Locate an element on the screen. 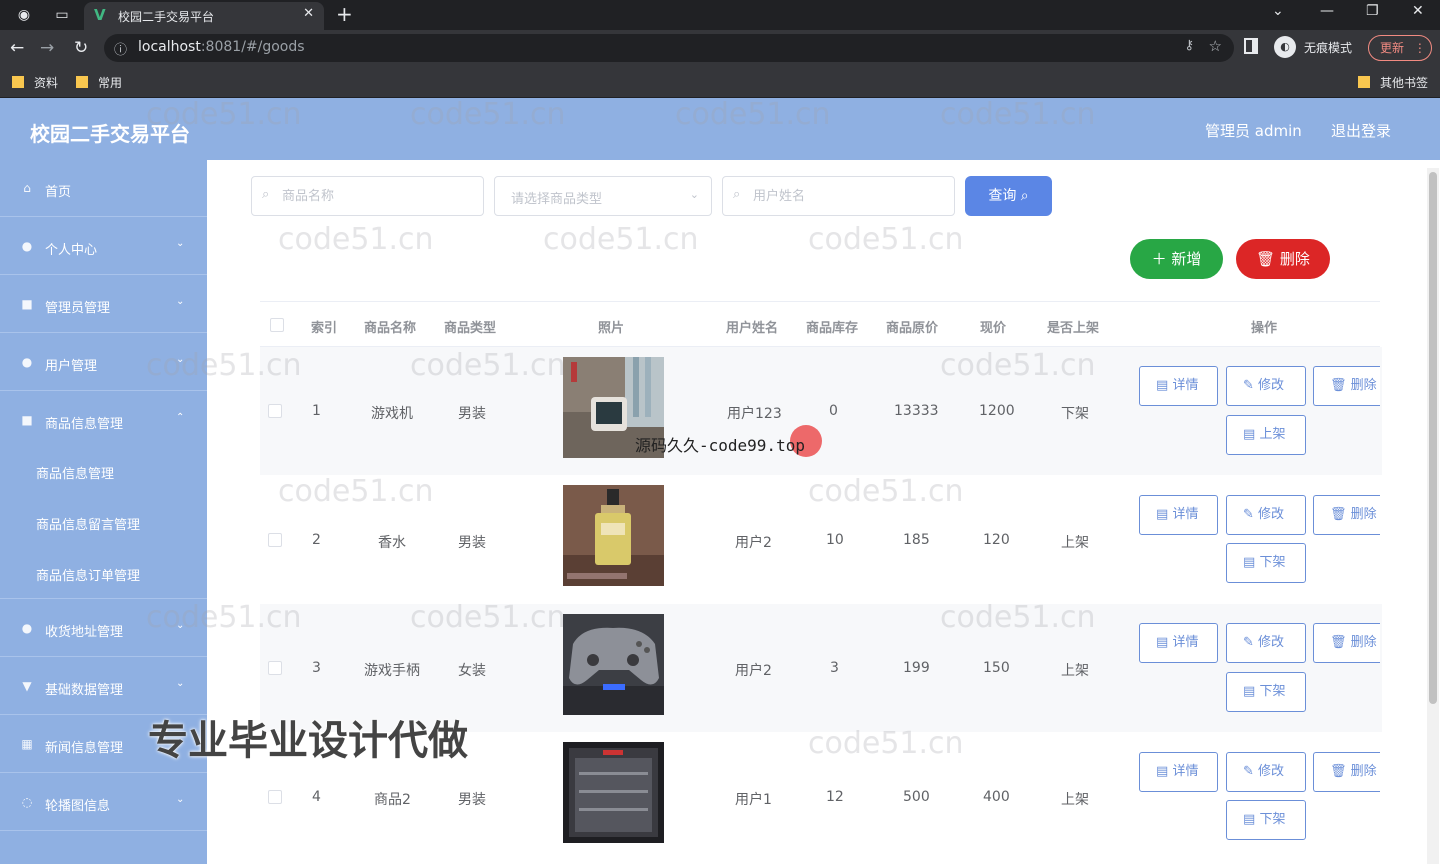 Image resolution: width=1440 pixels, height=864 pixels. submenu-goods-messages: 商品信息留言管理 is located at coordinates (103, 522).